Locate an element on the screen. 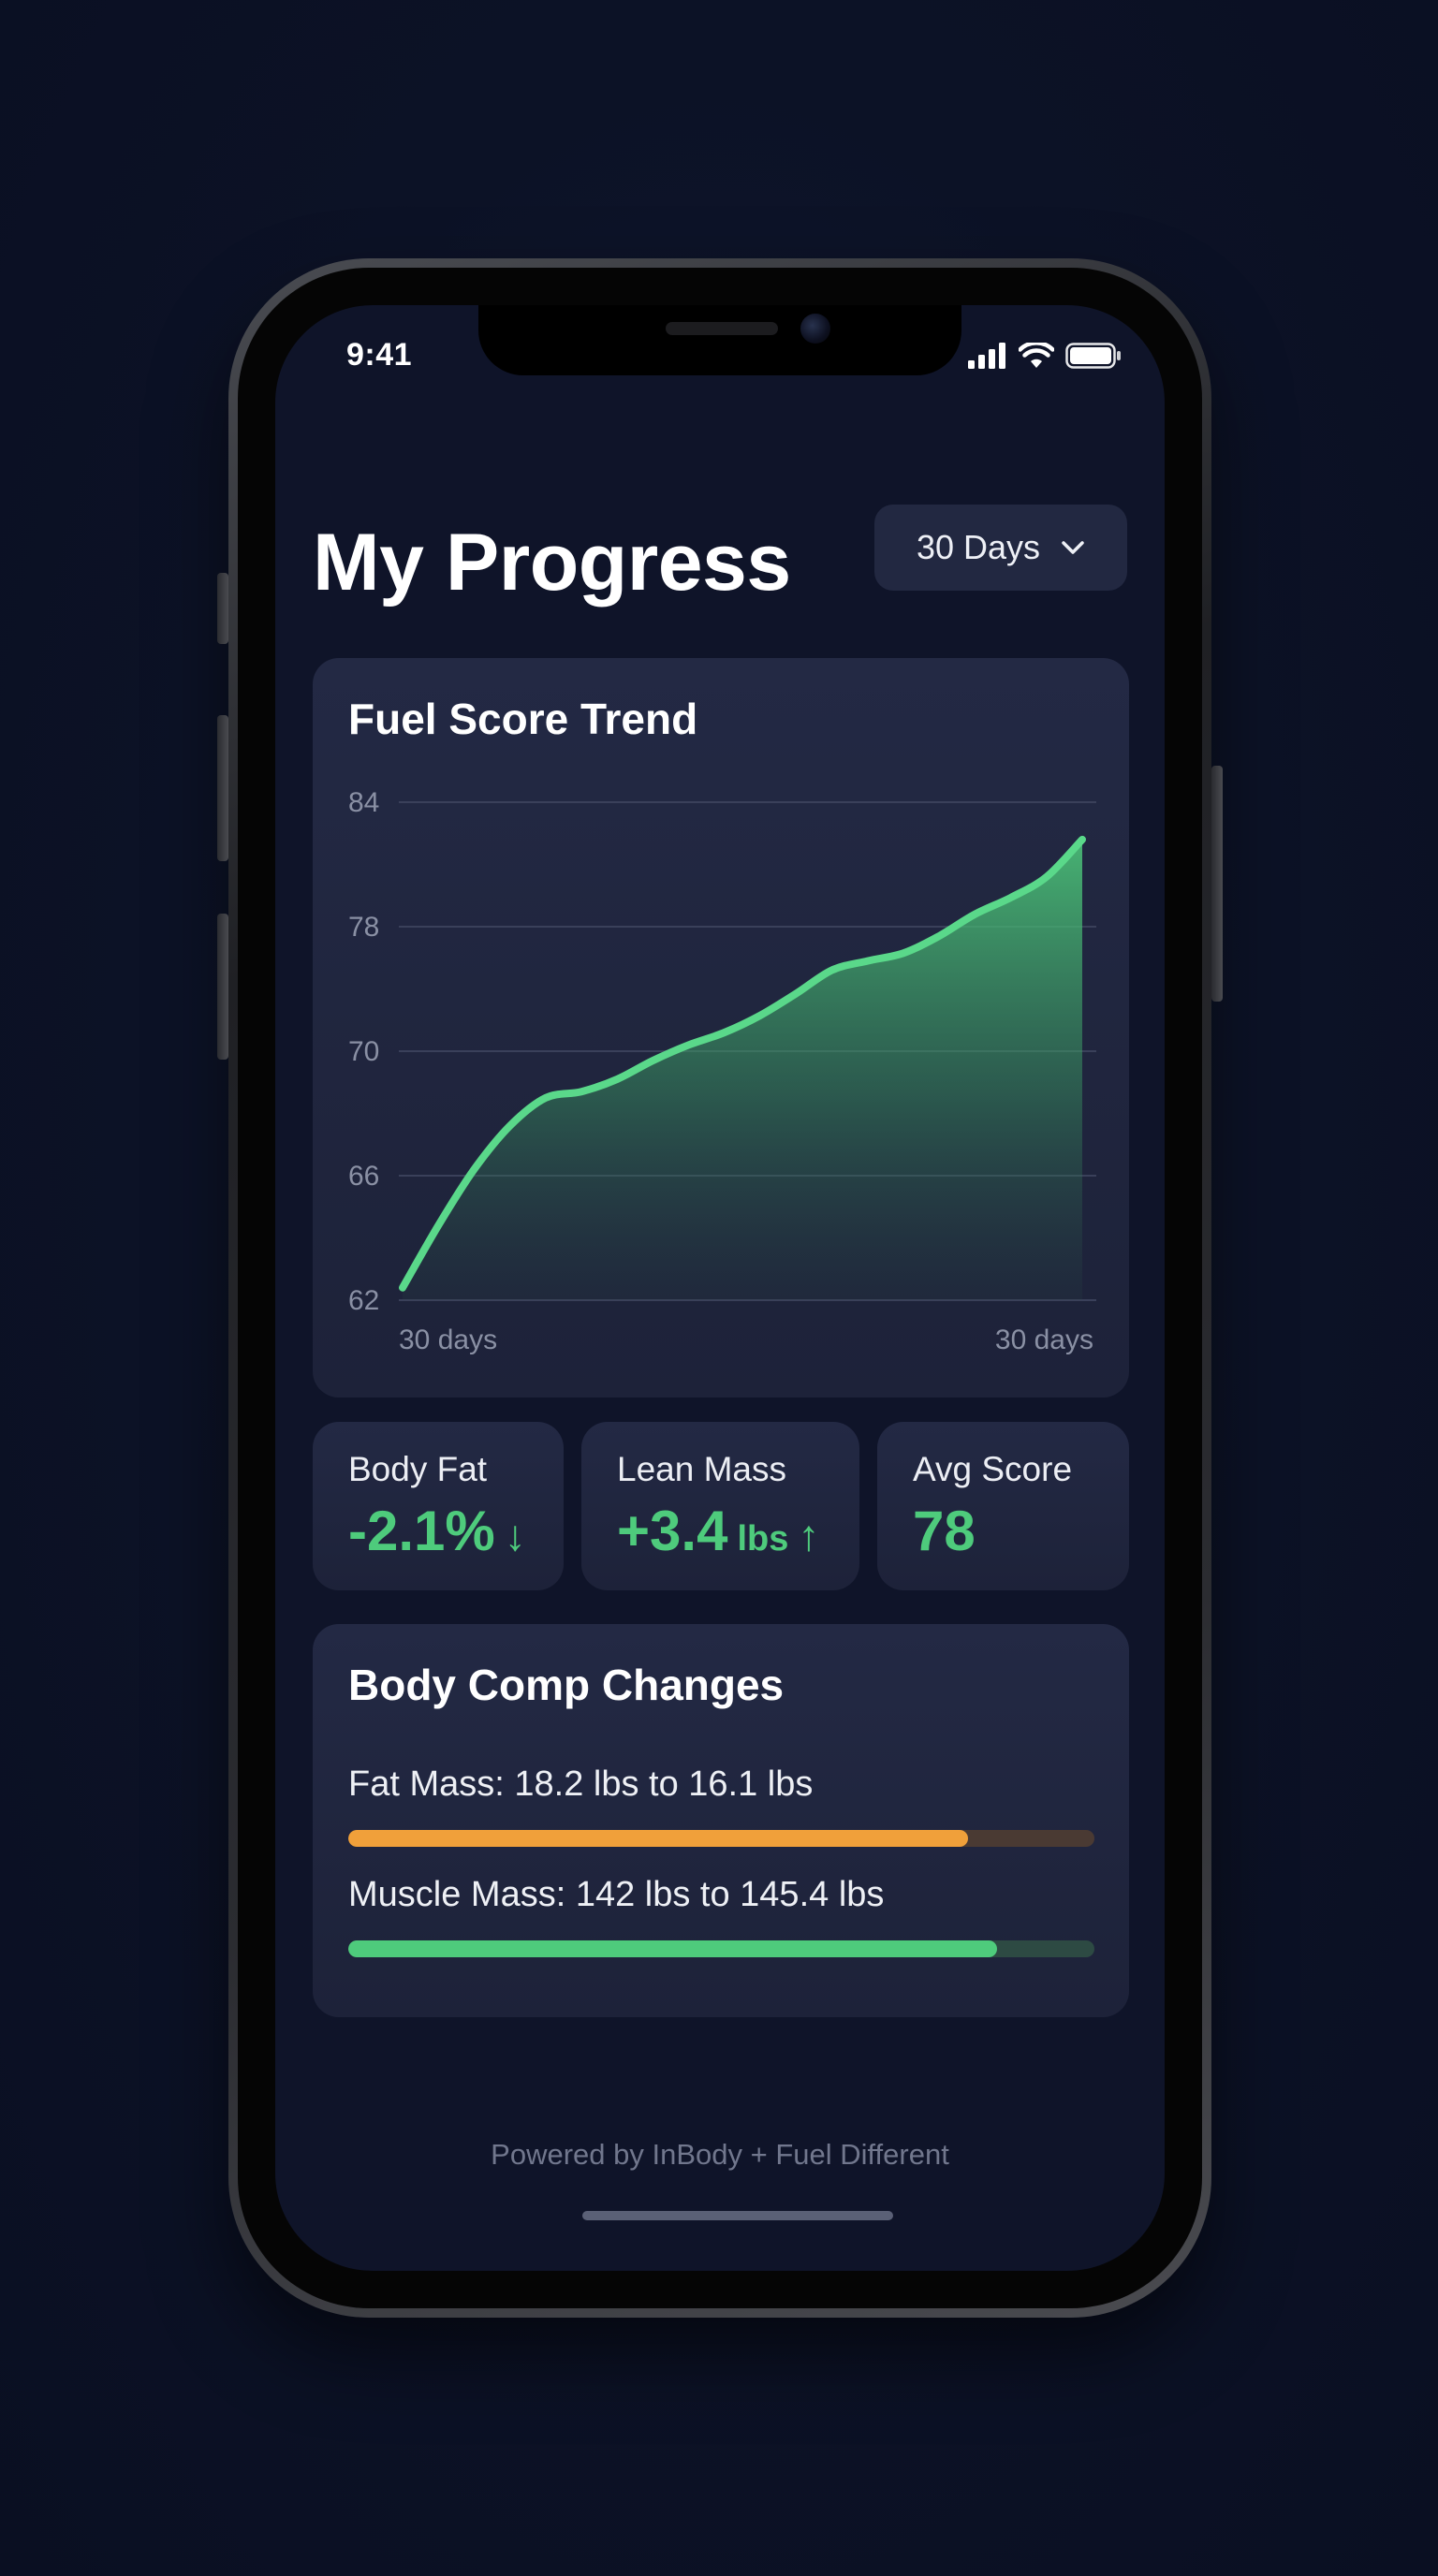 This screenshot has width=1438, height=2576. y-tick-label: 78 is located at coordinates (363, 928).